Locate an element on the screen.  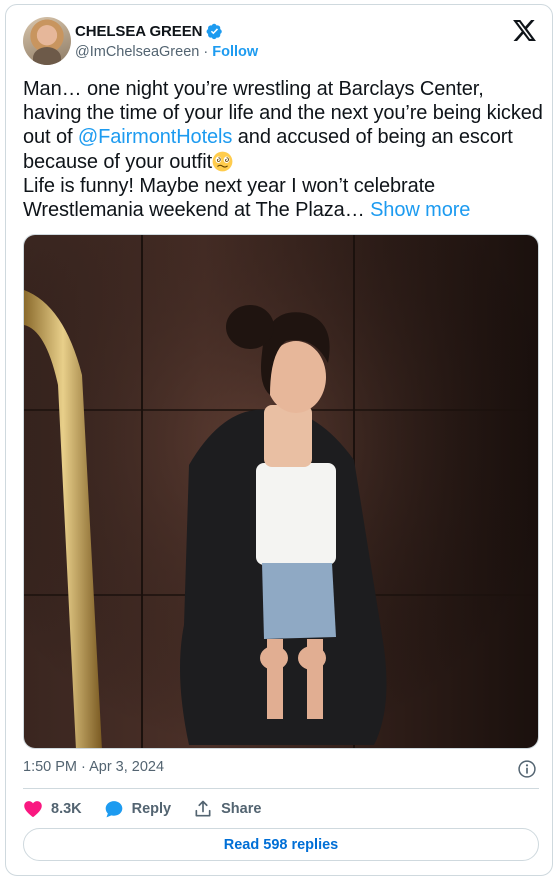
author-handle: @ImChelseaGreen is located at coordinates (137, 52).